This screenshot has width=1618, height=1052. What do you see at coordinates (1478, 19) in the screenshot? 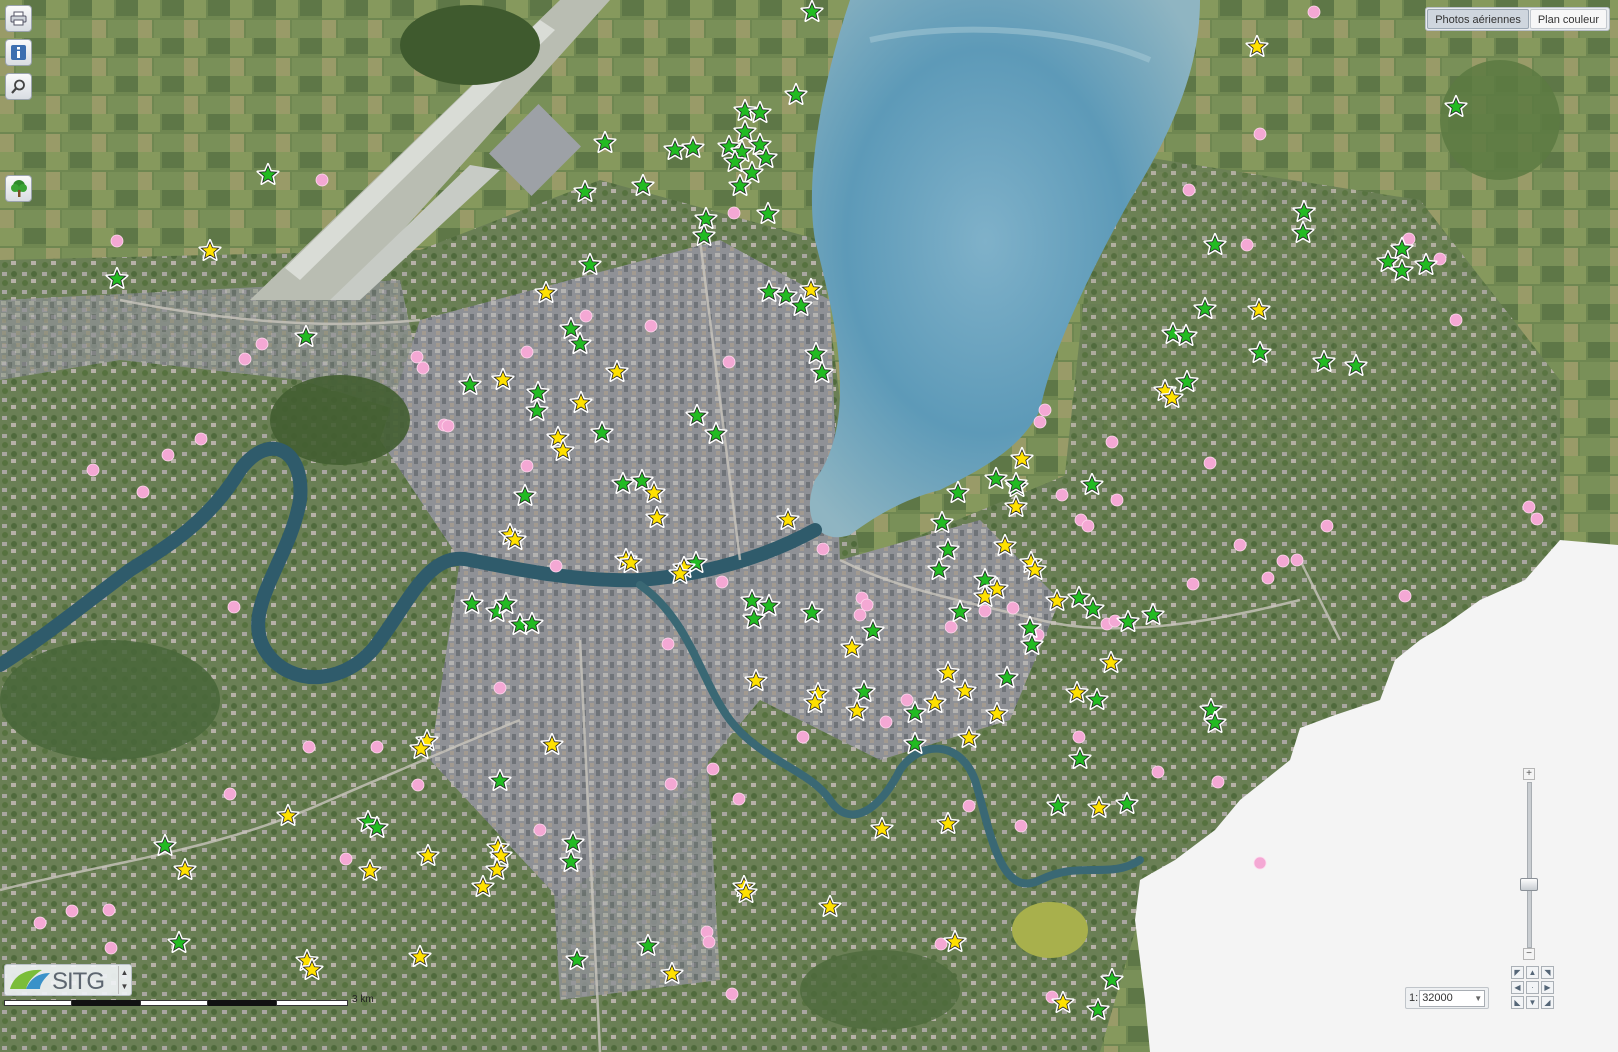
I see `aerial-photos-button: Photos aériennes` at bounding box center [1478, 19].